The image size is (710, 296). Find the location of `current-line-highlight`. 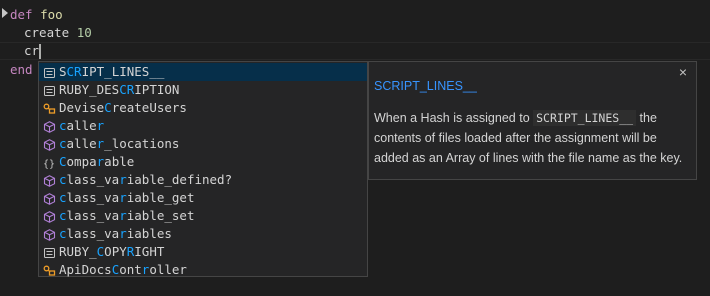

current-line-highlight is located at coordinates (355, 51).